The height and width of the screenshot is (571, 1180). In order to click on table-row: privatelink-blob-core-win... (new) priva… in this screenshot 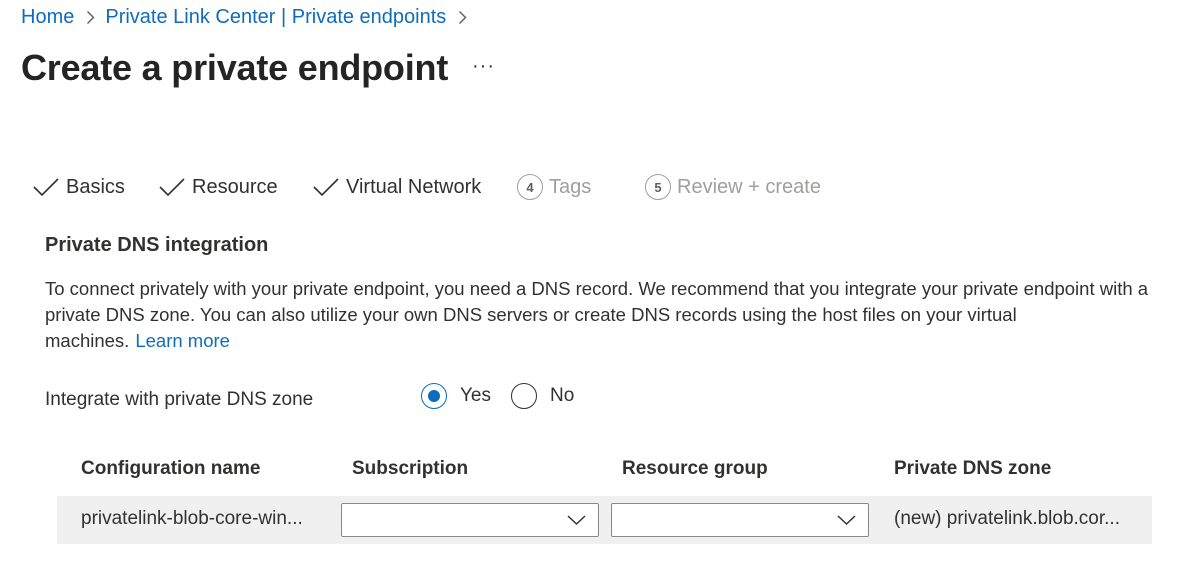, I will do `click(604, 520)`.